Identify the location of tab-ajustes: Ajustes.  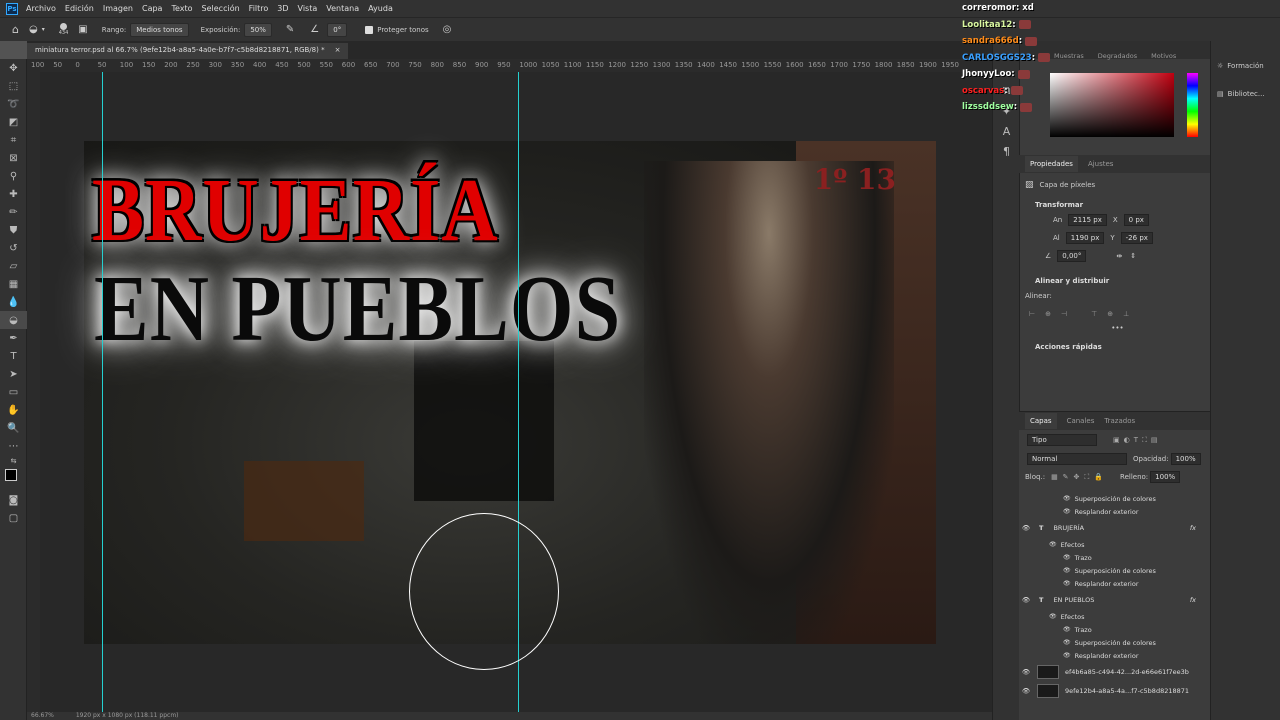
(1101, 164).